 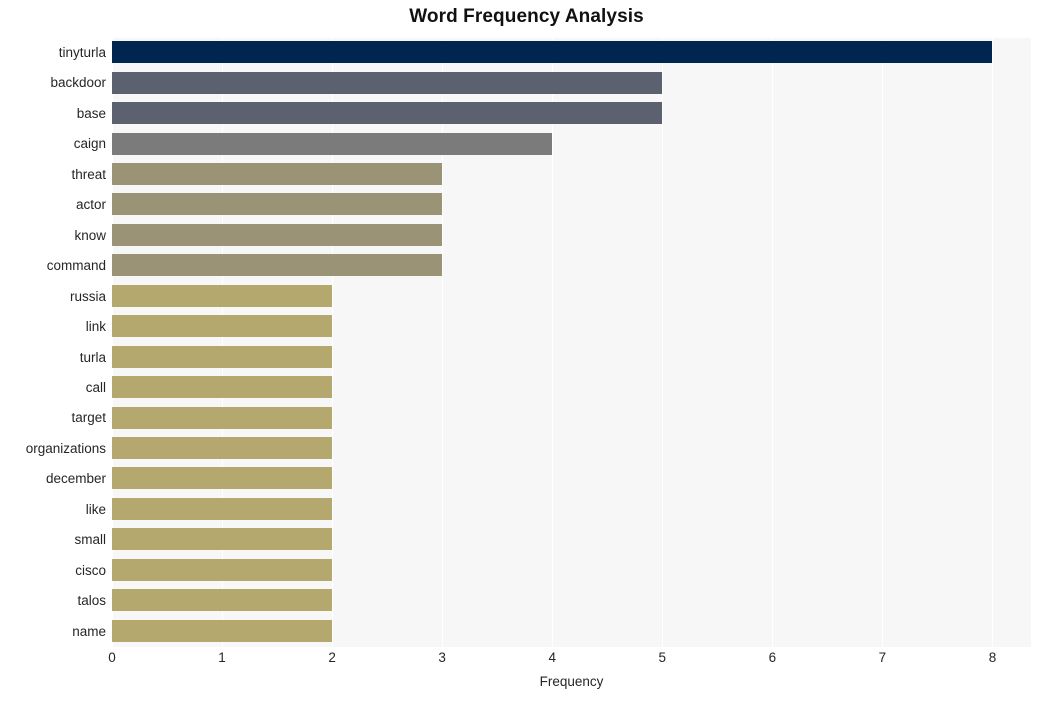 What do you see at coordinates (222, 657) in the screenshot?
I see `x-tick-label-1: 1` at bounding box center [222, 657].